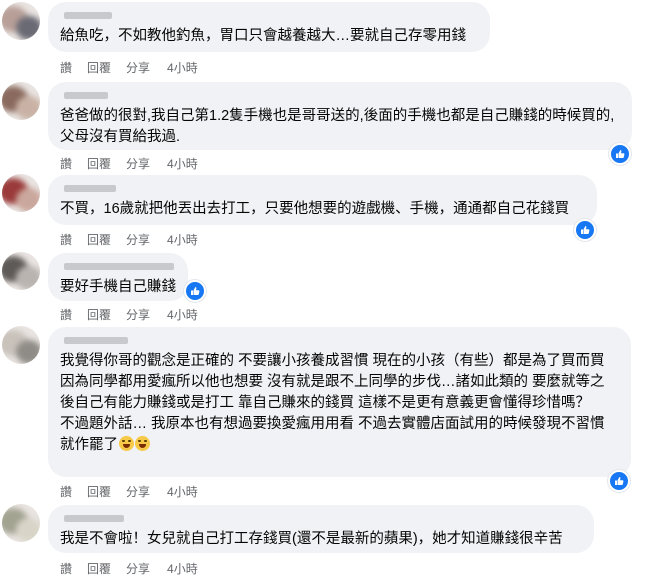  I want to click on comment-text: 不買，16歲就把他丟出去打工，只要他想要的遊戲機、手機，通通都自己花錢買, so click(315, 209).